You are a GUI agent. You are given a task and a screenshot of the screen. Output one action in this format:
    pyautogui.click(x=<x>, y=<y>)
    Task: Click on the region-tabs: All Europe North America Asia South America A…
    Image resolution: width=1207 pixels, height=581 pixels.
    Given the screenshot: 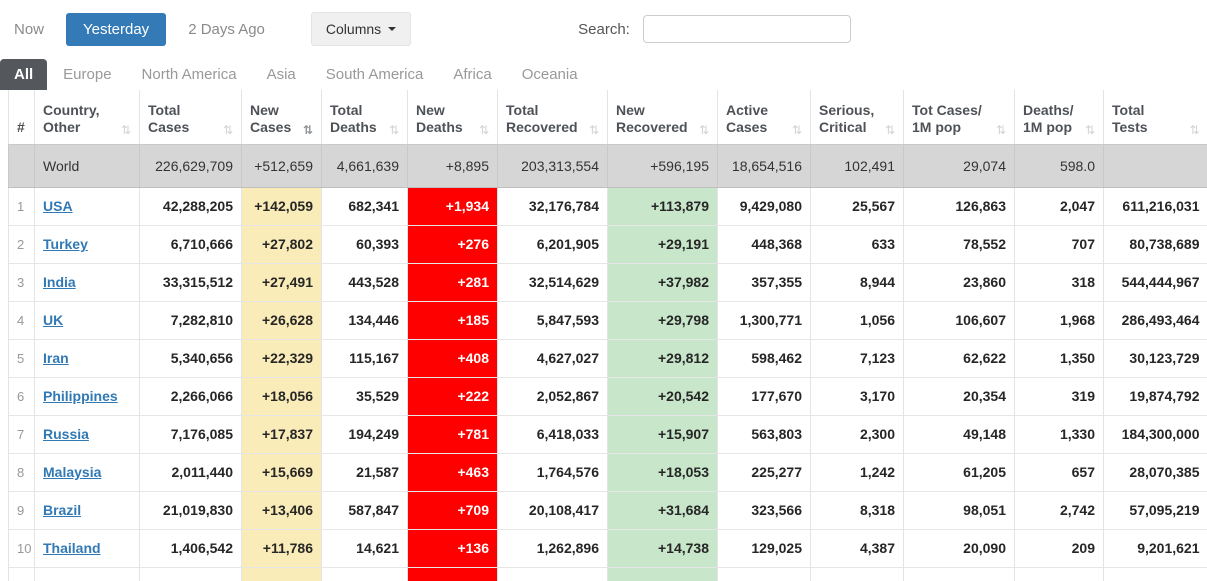 What is the action you would take?
    pyautogui.click(x=603, y=73)
    